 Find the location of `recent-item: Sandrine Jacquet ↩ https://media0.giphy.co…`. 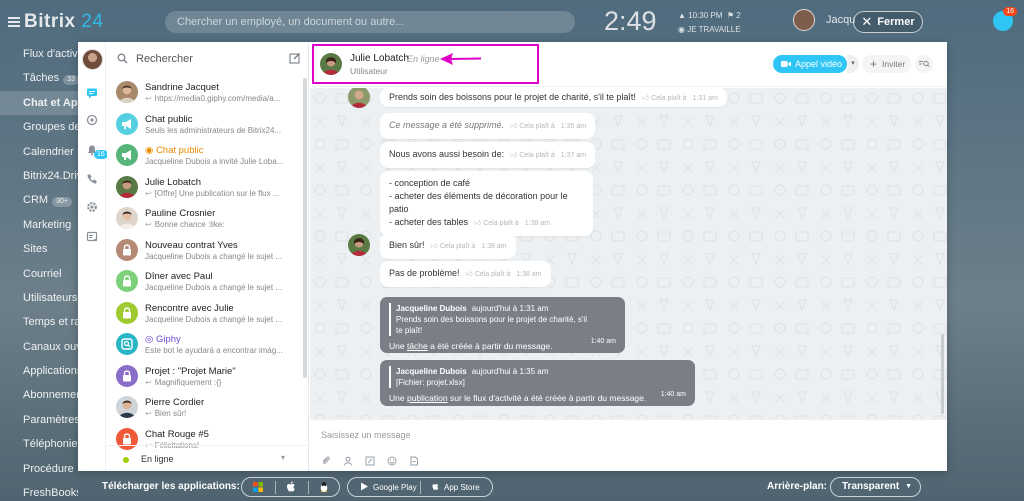

recent-item: Sandrine Jacquet ↩ https://media0.giphy.co… is located at coordinates (205, 93).